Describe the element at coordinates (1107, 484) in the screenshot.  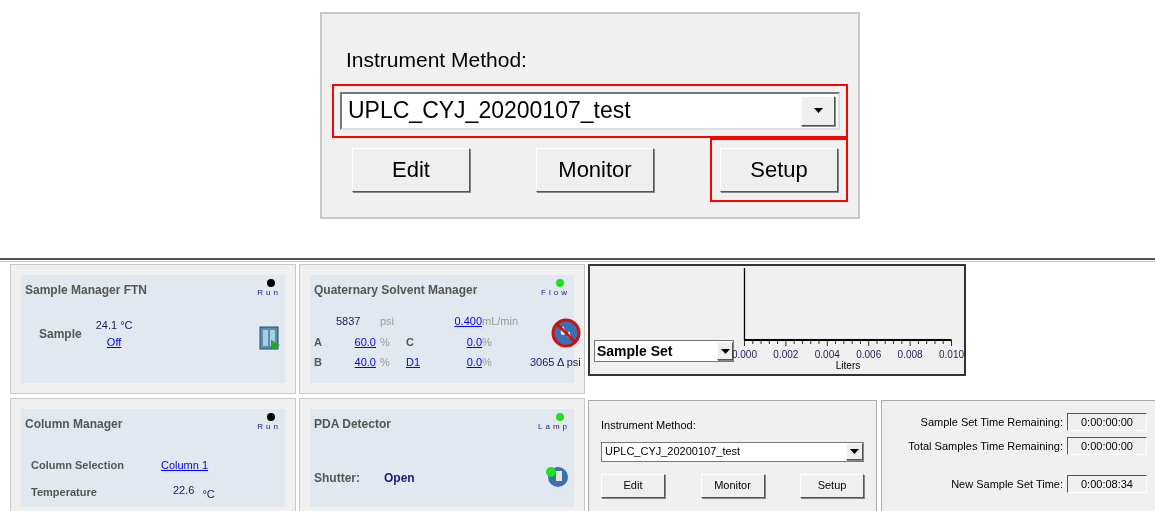
I see `time-value-field: 0:00:08:34` at that location.